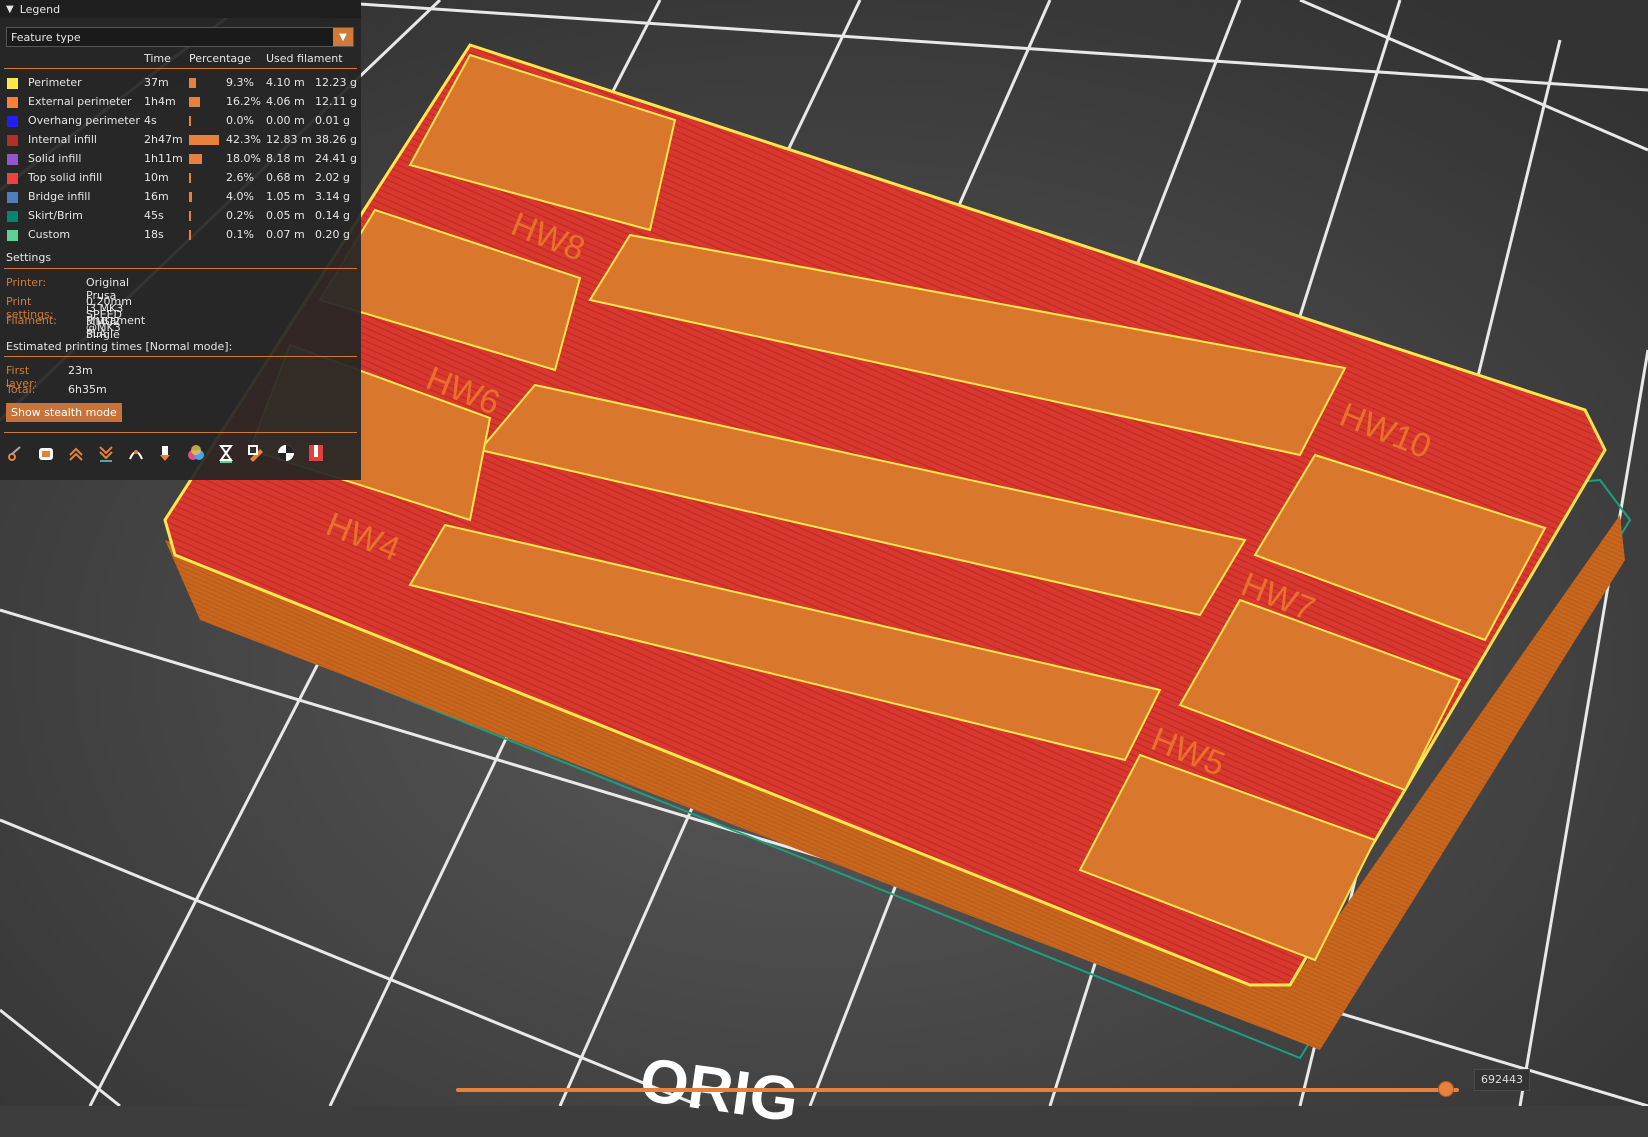  Describe the element at coordinates (163, 158) in the screenshot. I see `feature-time: 1h11m` at that location.